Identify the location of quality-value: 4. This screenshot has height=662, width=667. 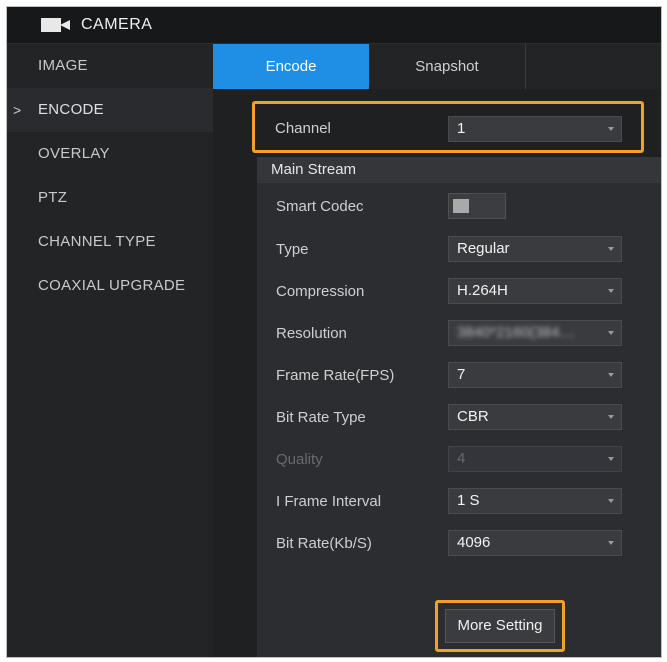
(461, 458).